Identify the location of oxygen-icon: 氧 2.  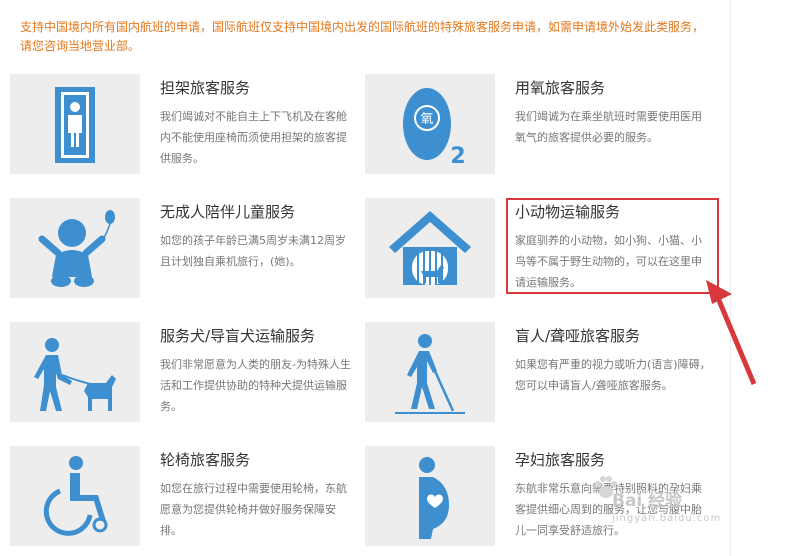
(430, 124).